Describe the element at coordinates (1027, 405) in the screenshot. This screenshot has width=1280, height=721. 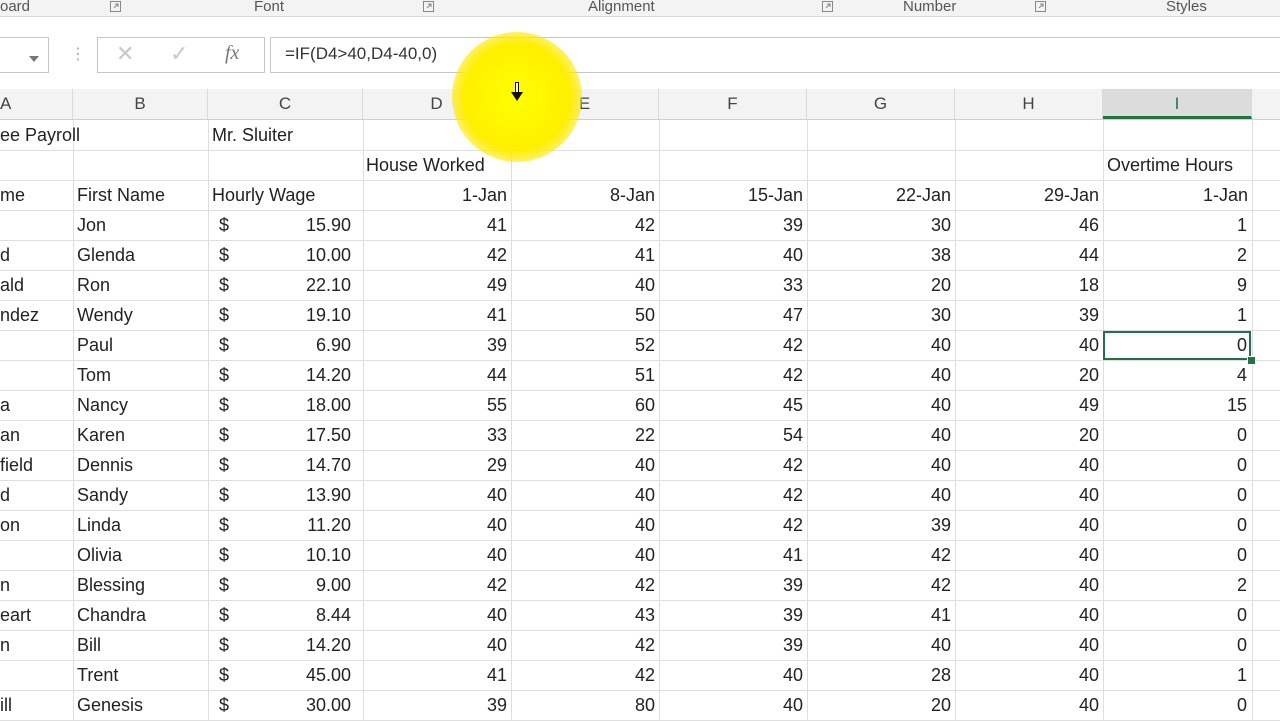
I see `hours-cell-h: 49` at that location.